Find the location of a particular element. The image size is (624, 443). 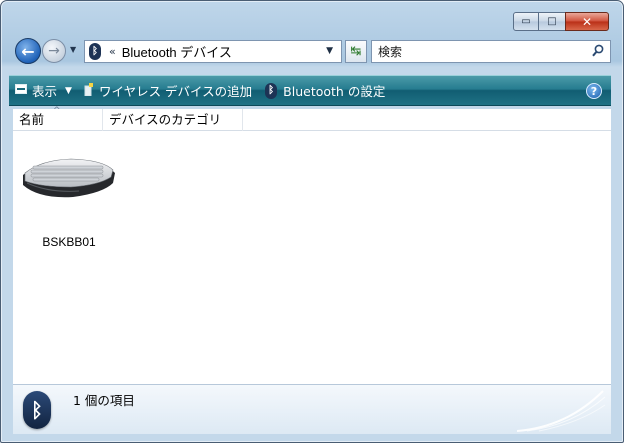

address-bar: ᛒ « Bluetooth デバイス ▼ is located at coordinates (213, 51).